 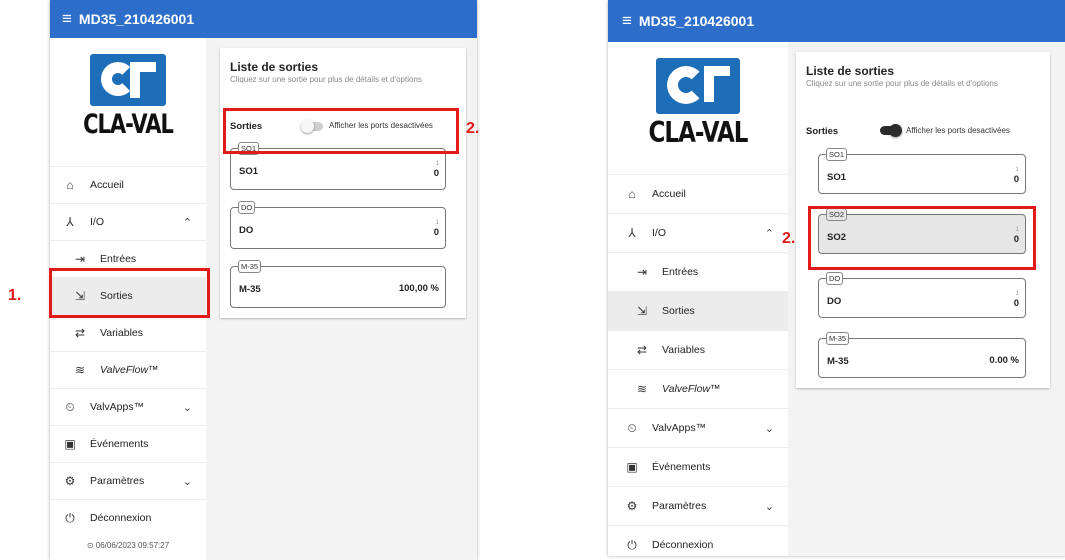 What do you see at coordinates (922, 355) in the screenshot?
I see `port-m35: M-35 M-35 0.00 %` at bounding box center [922, 355].